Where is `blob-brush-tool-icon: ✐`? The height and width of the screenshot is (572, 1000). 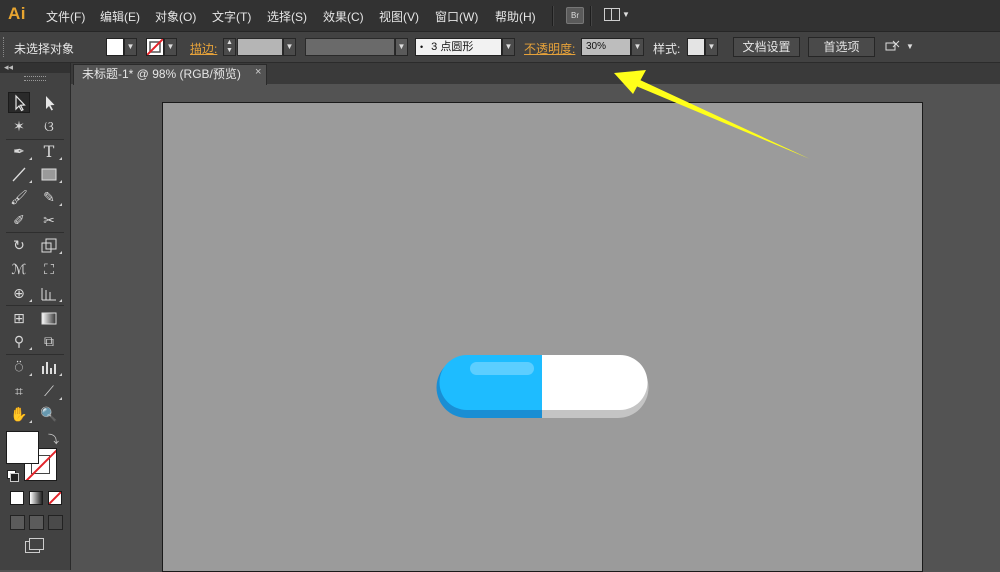 blob-brush-tool-icon: ✐ is located at coordinates (19, 220).